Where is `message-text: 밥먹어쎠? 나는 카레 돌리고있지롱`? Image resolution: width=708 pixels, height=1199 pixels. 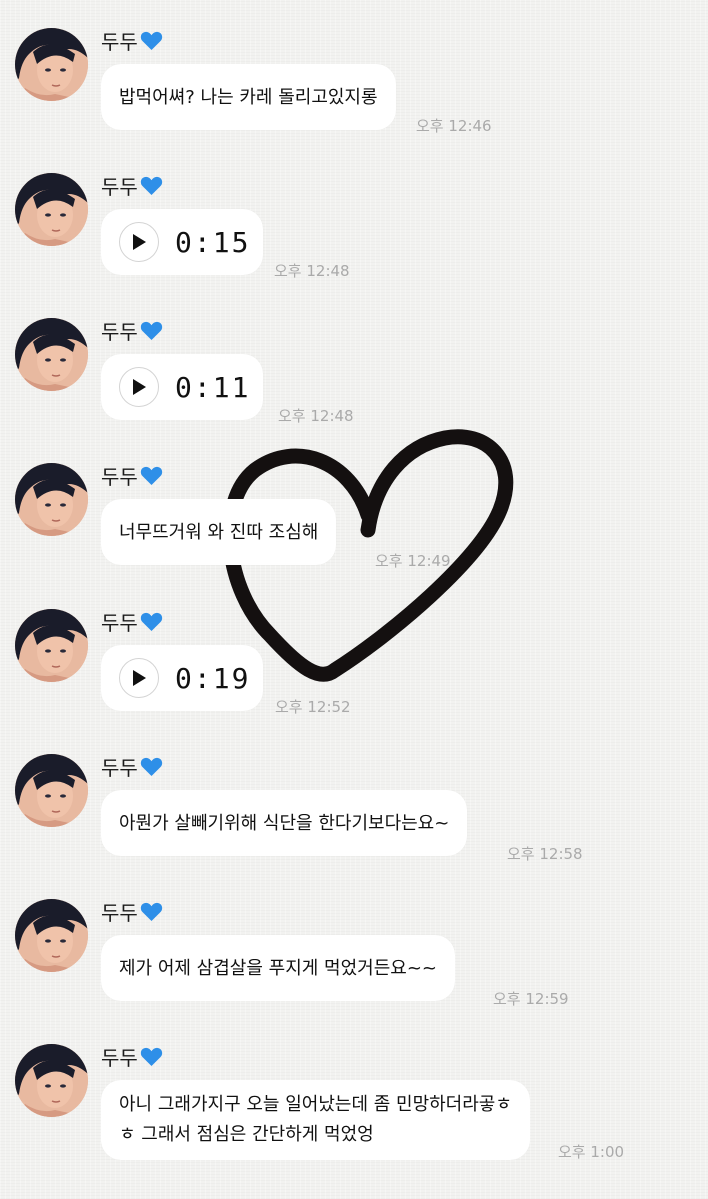
message-text: 밥먹어쎠? 나는 카레 돌리고있지롱 is located at coordinates (248, 97).